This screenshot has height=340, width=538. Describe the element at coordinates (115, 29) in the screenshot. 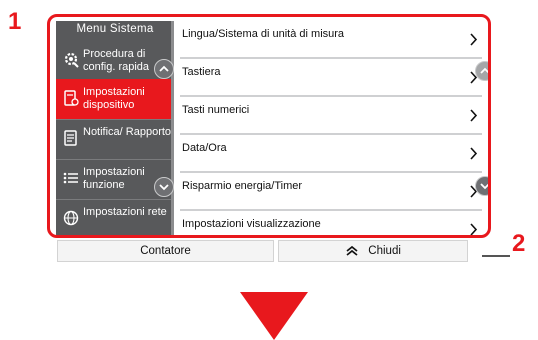

I see `sidebar-title: Menu Sistema` at that location.